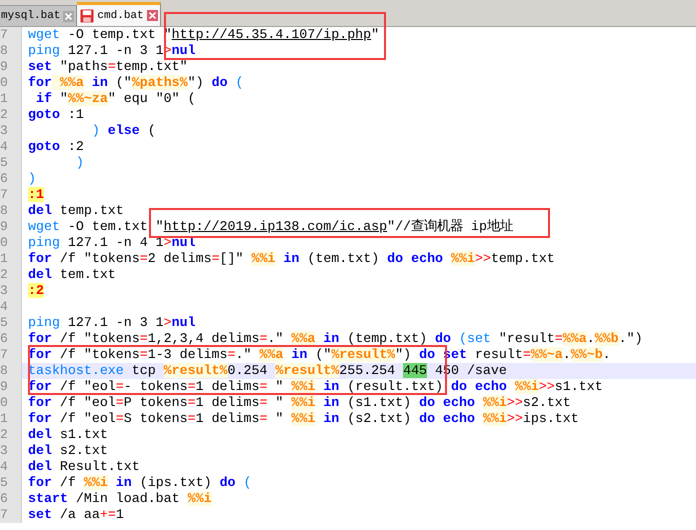 Image resolution: width=696 pixels, height=530 pixels. I want to click on code-line: for /f "eol=S tokens=1 delims= " %%i in (s2.txt) do echo %%i>>ips.txt, so click(303, 419).